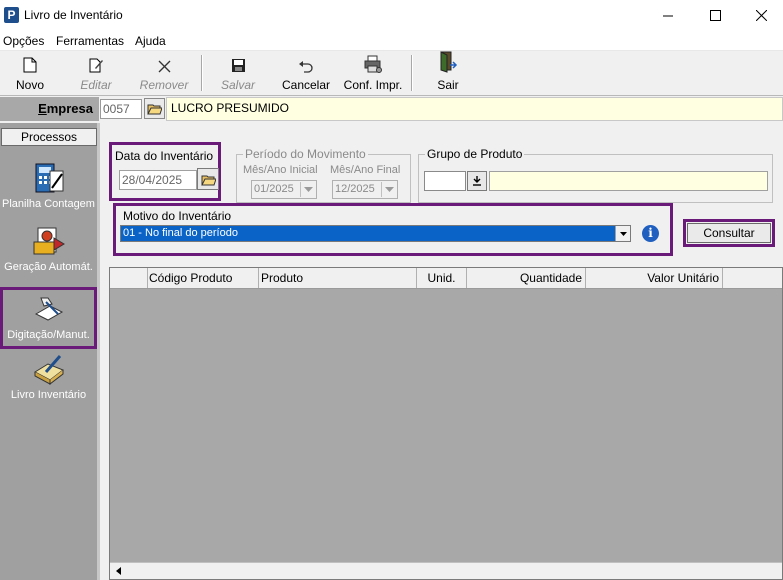 This screenshot has width=783, height=580. I want to click on title-bar: P Livro de Inventário, so click(391, 15).